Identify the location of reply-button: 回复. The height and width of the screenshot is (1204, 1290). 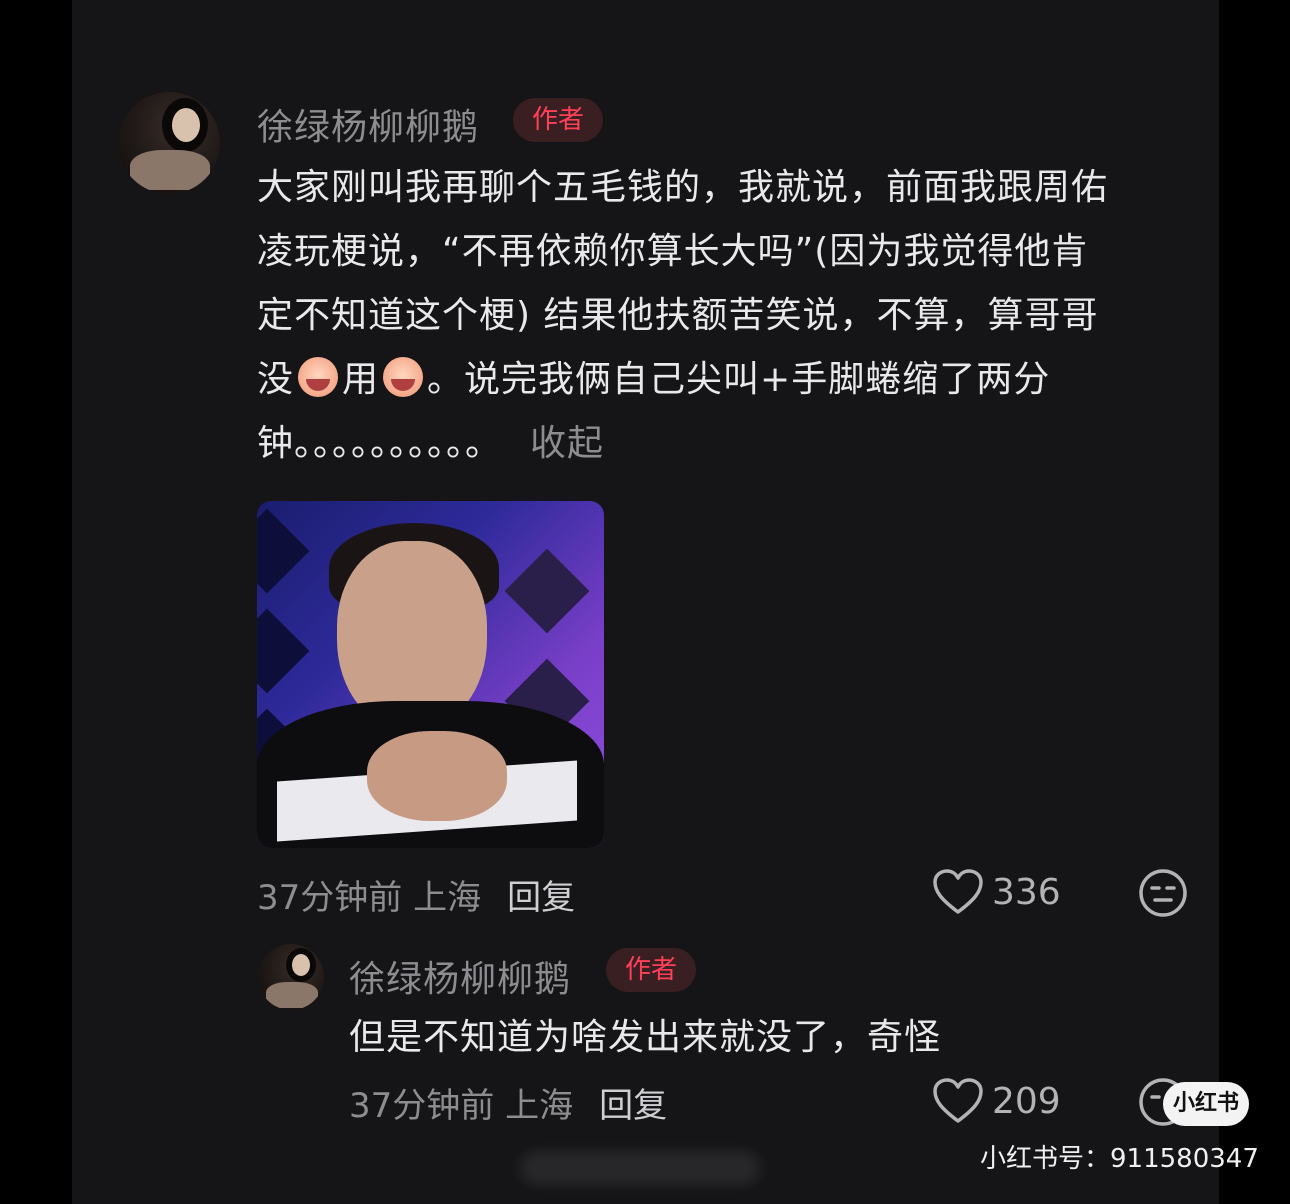
(541, 898).